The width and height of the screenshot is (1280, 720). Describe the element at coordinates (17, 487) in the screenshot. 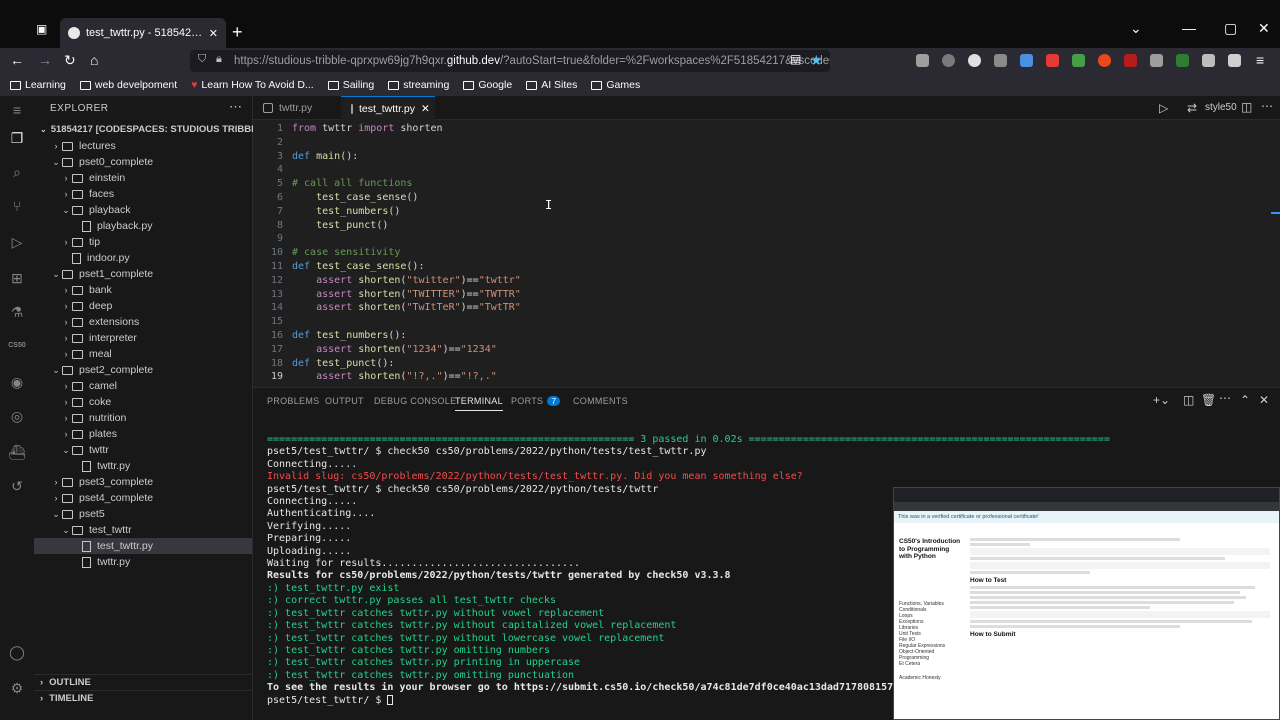

I see `remote-icon: ↺` at that location.